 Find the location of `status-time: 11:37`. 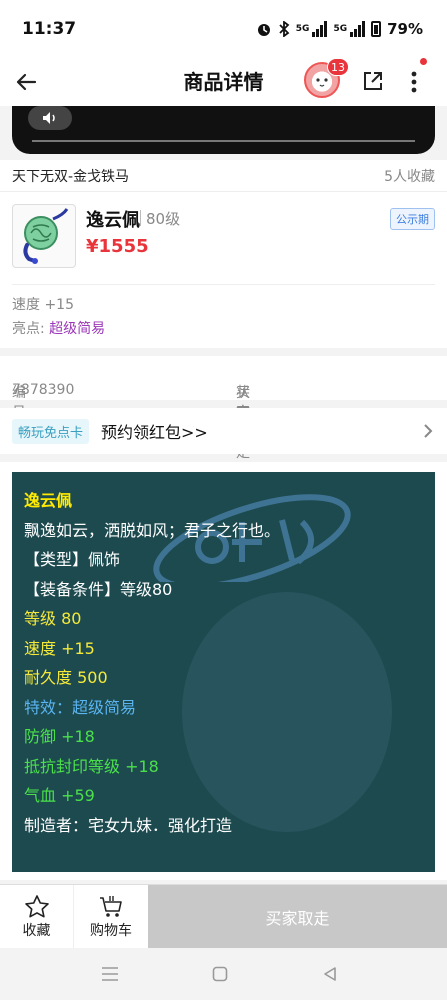

status-time: 11:37 is located at coordinates (49, 29).